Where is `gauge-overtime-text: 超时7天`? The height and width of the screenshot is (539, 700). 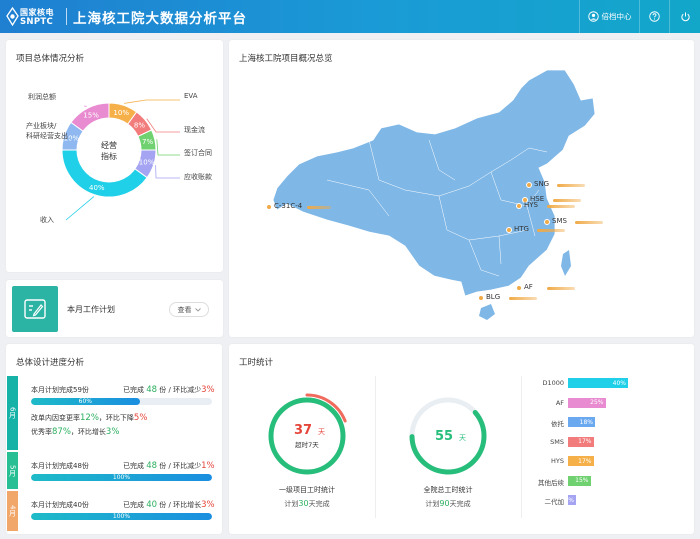
gauge-overtime-text: 超时7天 is located at coordinates (307, 444).